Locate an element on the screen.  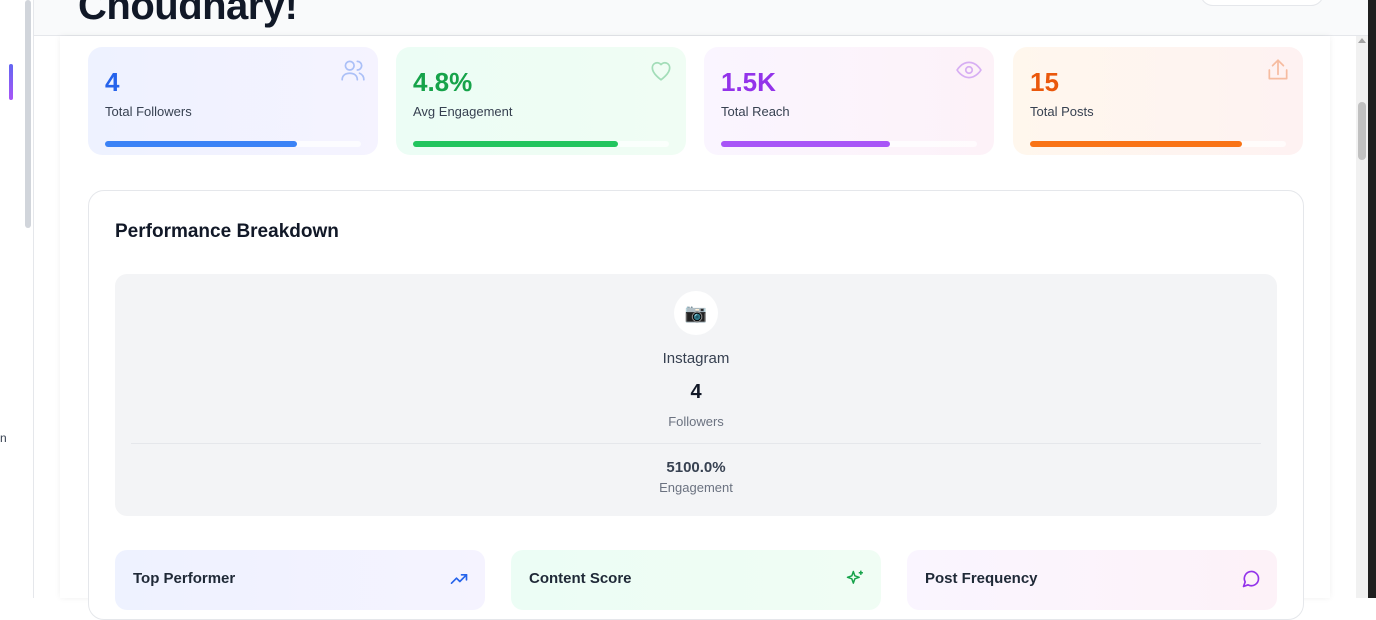
stat-value: 1.5K is located at coordinates (748, 82).